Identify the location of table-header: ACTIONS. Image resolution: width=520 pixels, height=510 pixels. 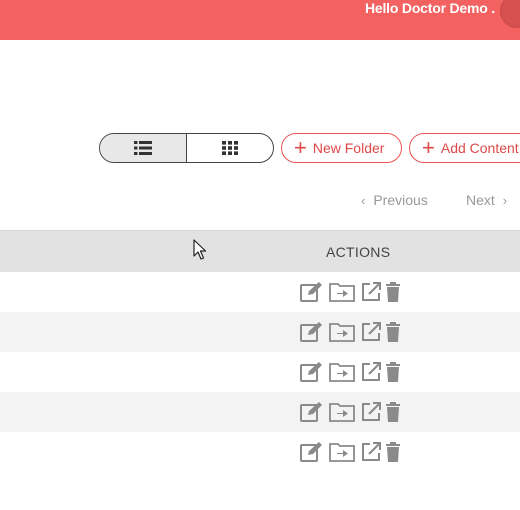
(260, 251).